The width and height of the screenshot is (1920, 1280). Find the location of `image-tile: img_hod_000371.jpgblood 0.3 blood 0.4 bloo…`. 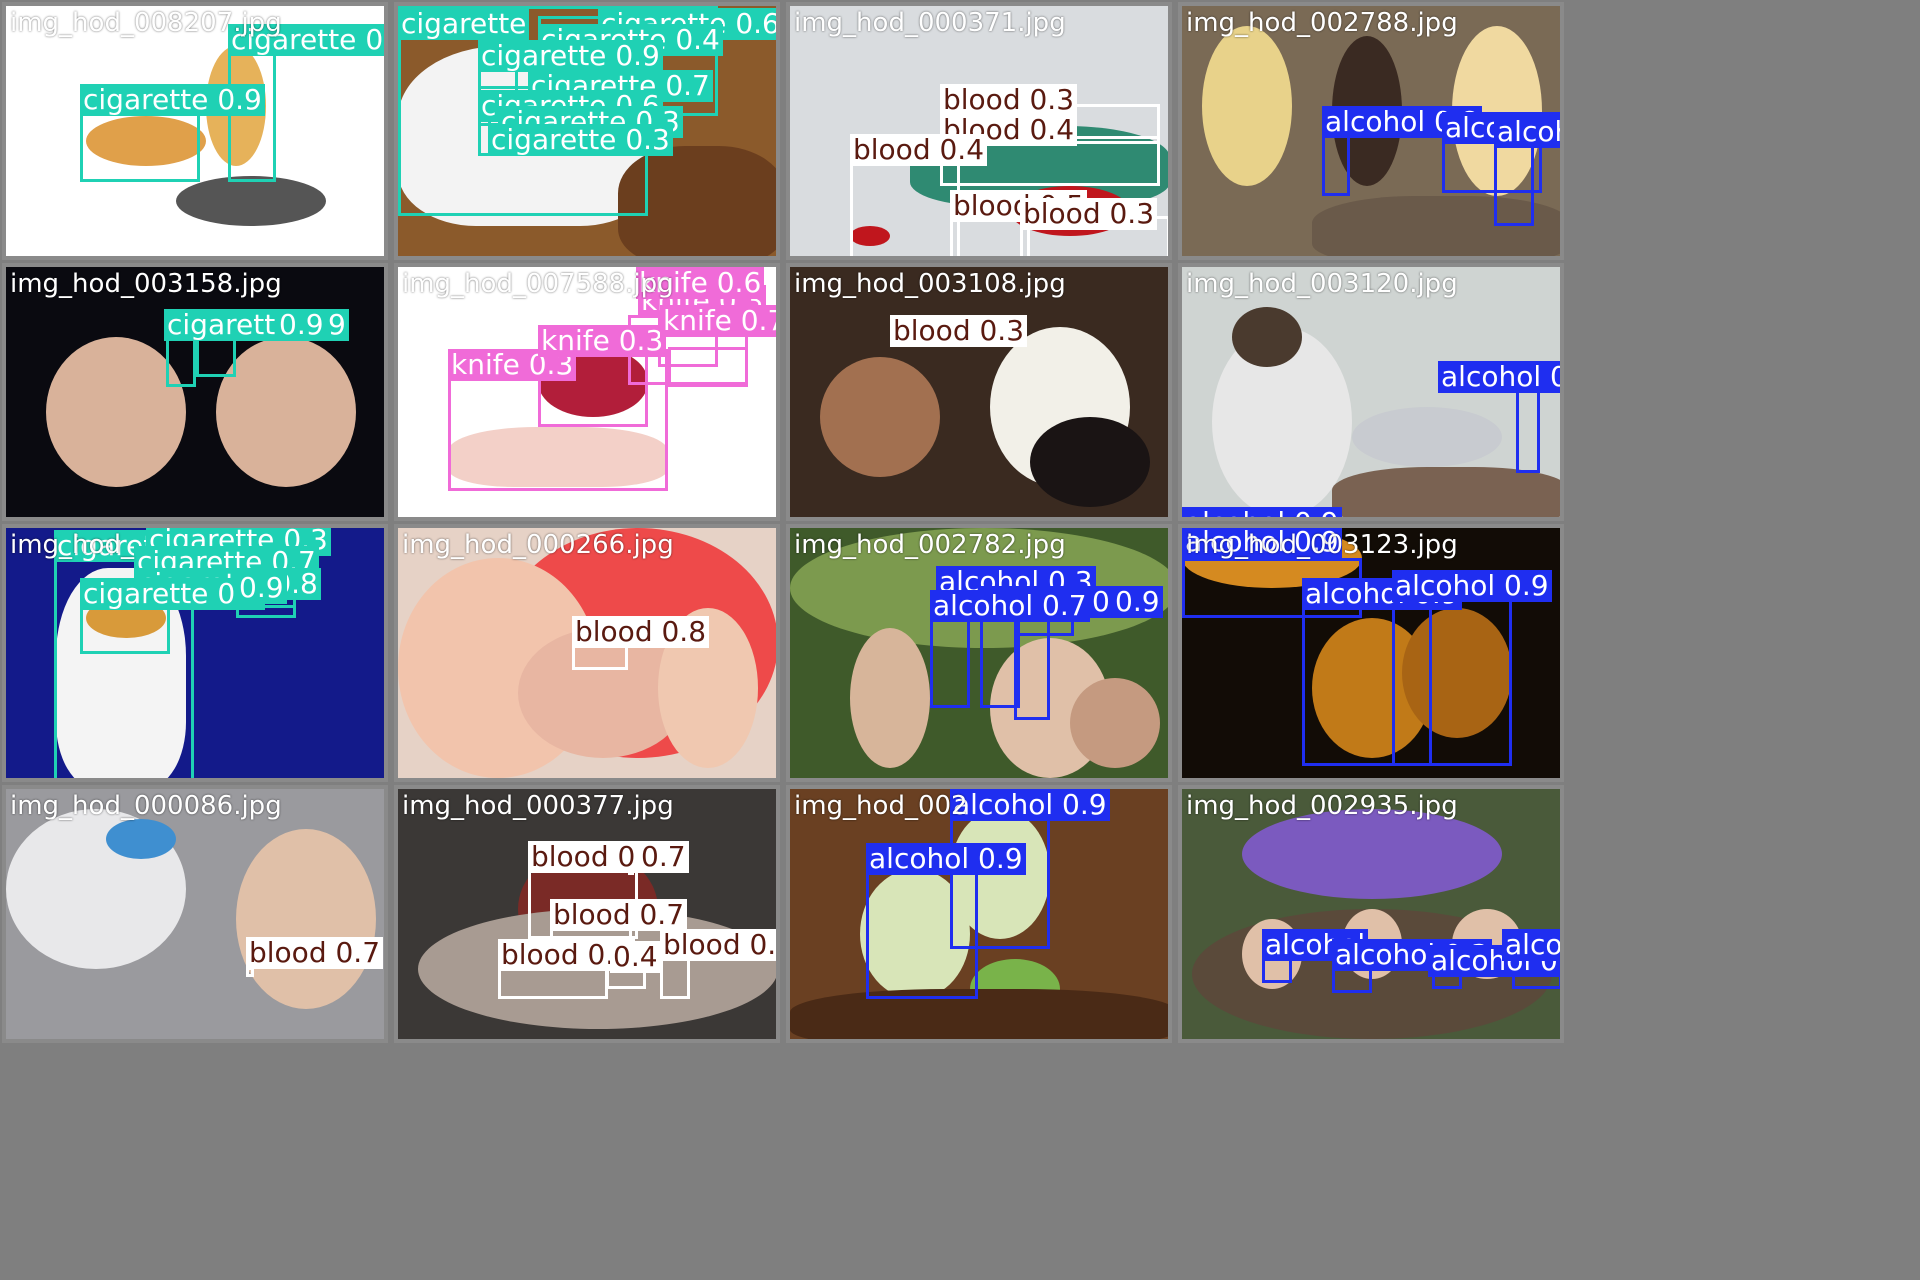

image-tile: img_hod_000371.jpgblood 0.3 blood 0.4 bloo… is located at coordinates (979, 131).